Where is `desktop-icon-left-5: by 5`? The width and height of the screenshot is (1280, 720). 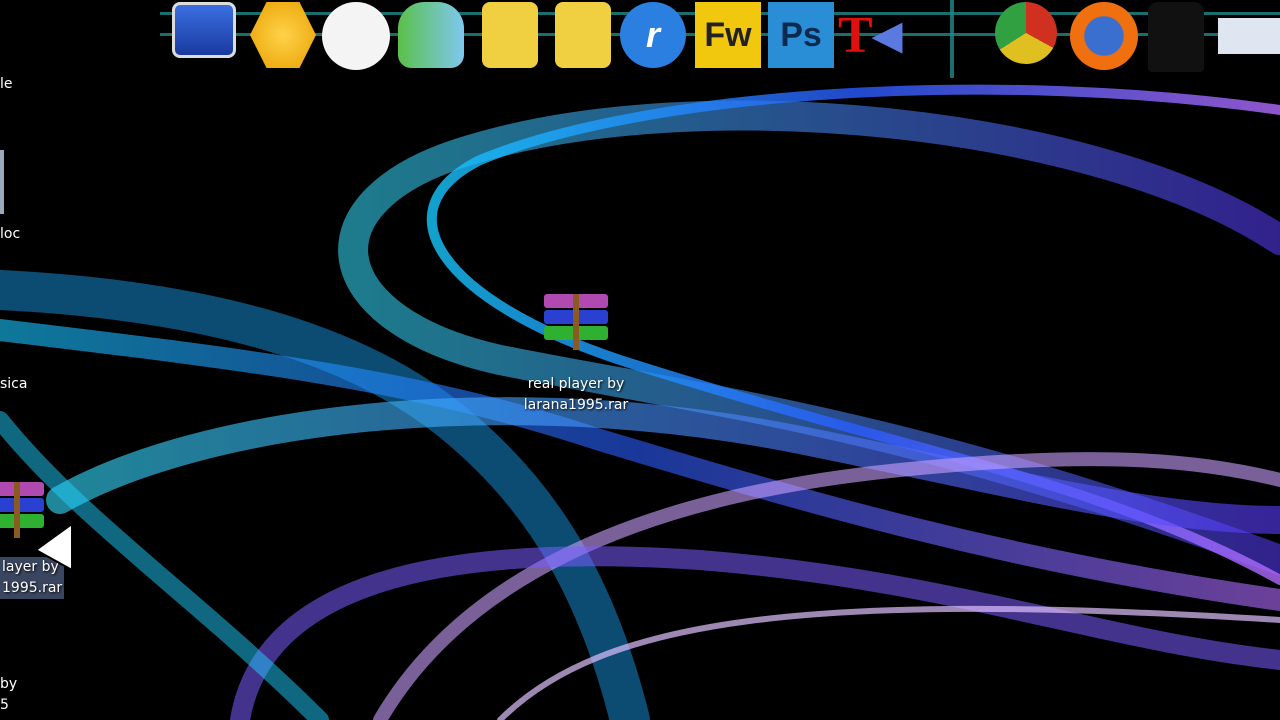 desktop-icon-left-5: by 5 is located at coordinates (8, 695).